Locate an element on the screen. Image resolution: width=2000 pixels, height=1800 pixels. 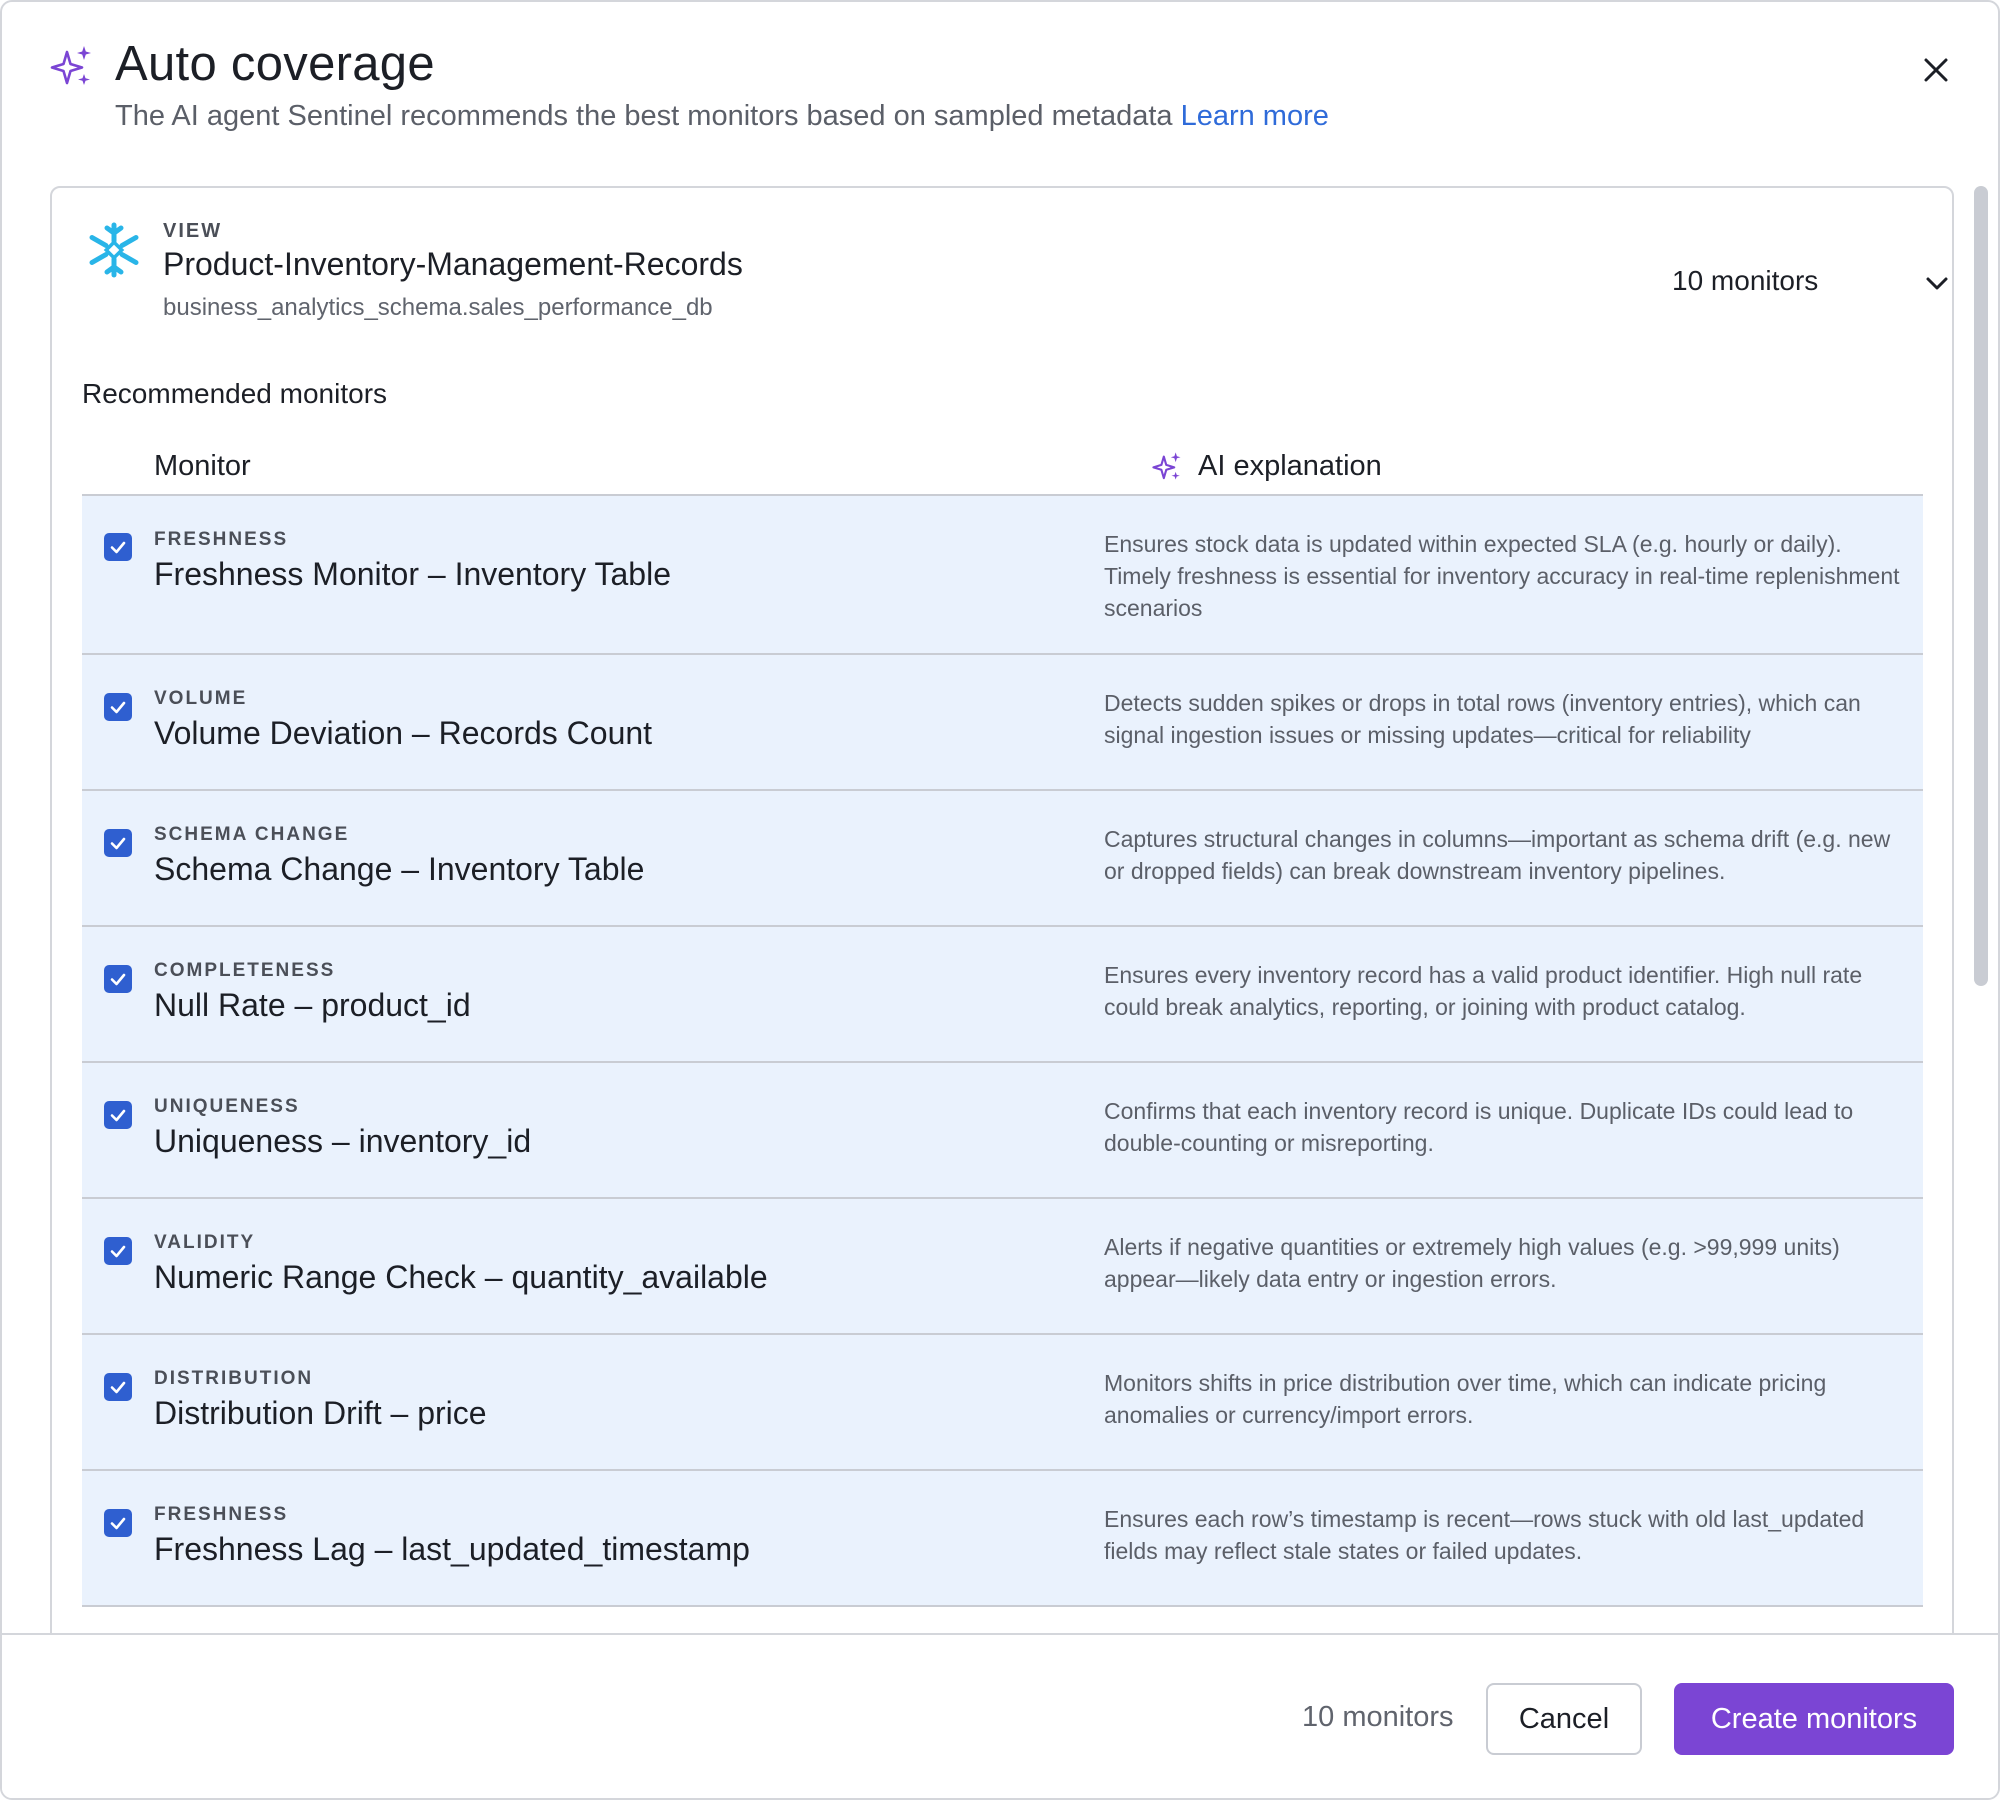
footer-monitor-count: 10 monitors is located at coordinates (1378, 1717).